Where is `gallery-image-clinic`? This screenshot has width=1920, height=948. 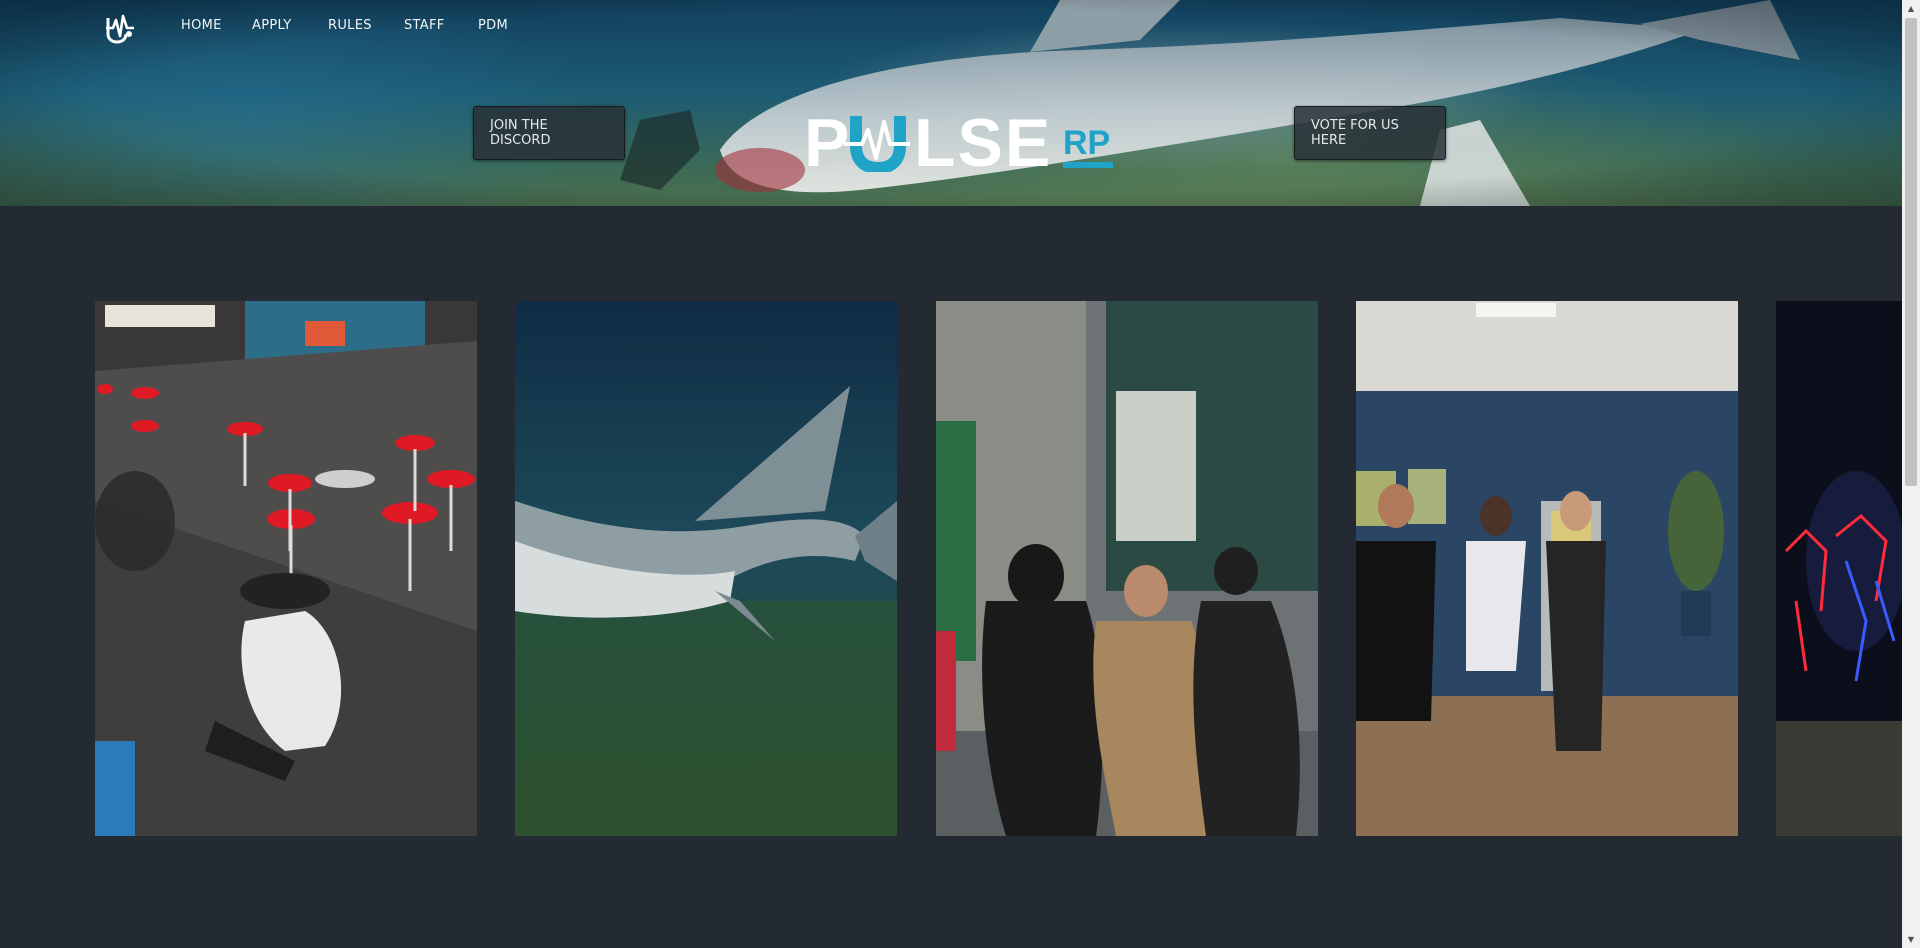 gallery-image-clinic is located at coordinates (1547, 568).